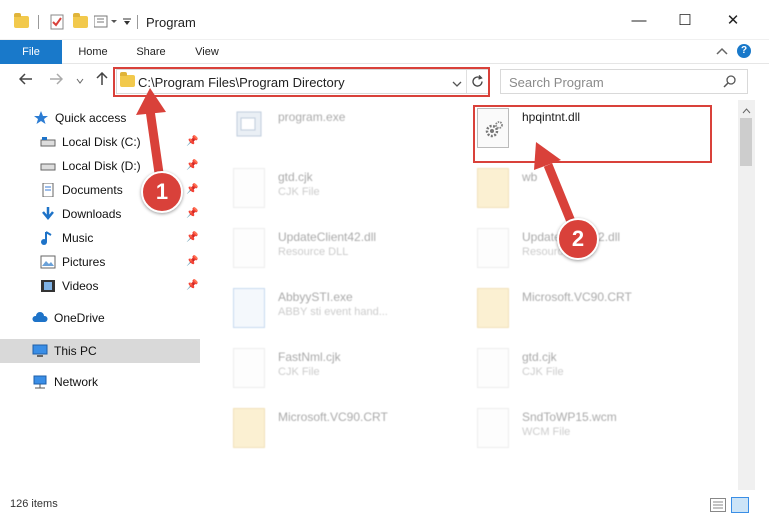 This screenshot has width=769, height=531. Describe the element at coordinates (578, 239) in the screenshot. I see `step-2-badge: 2` at that location.